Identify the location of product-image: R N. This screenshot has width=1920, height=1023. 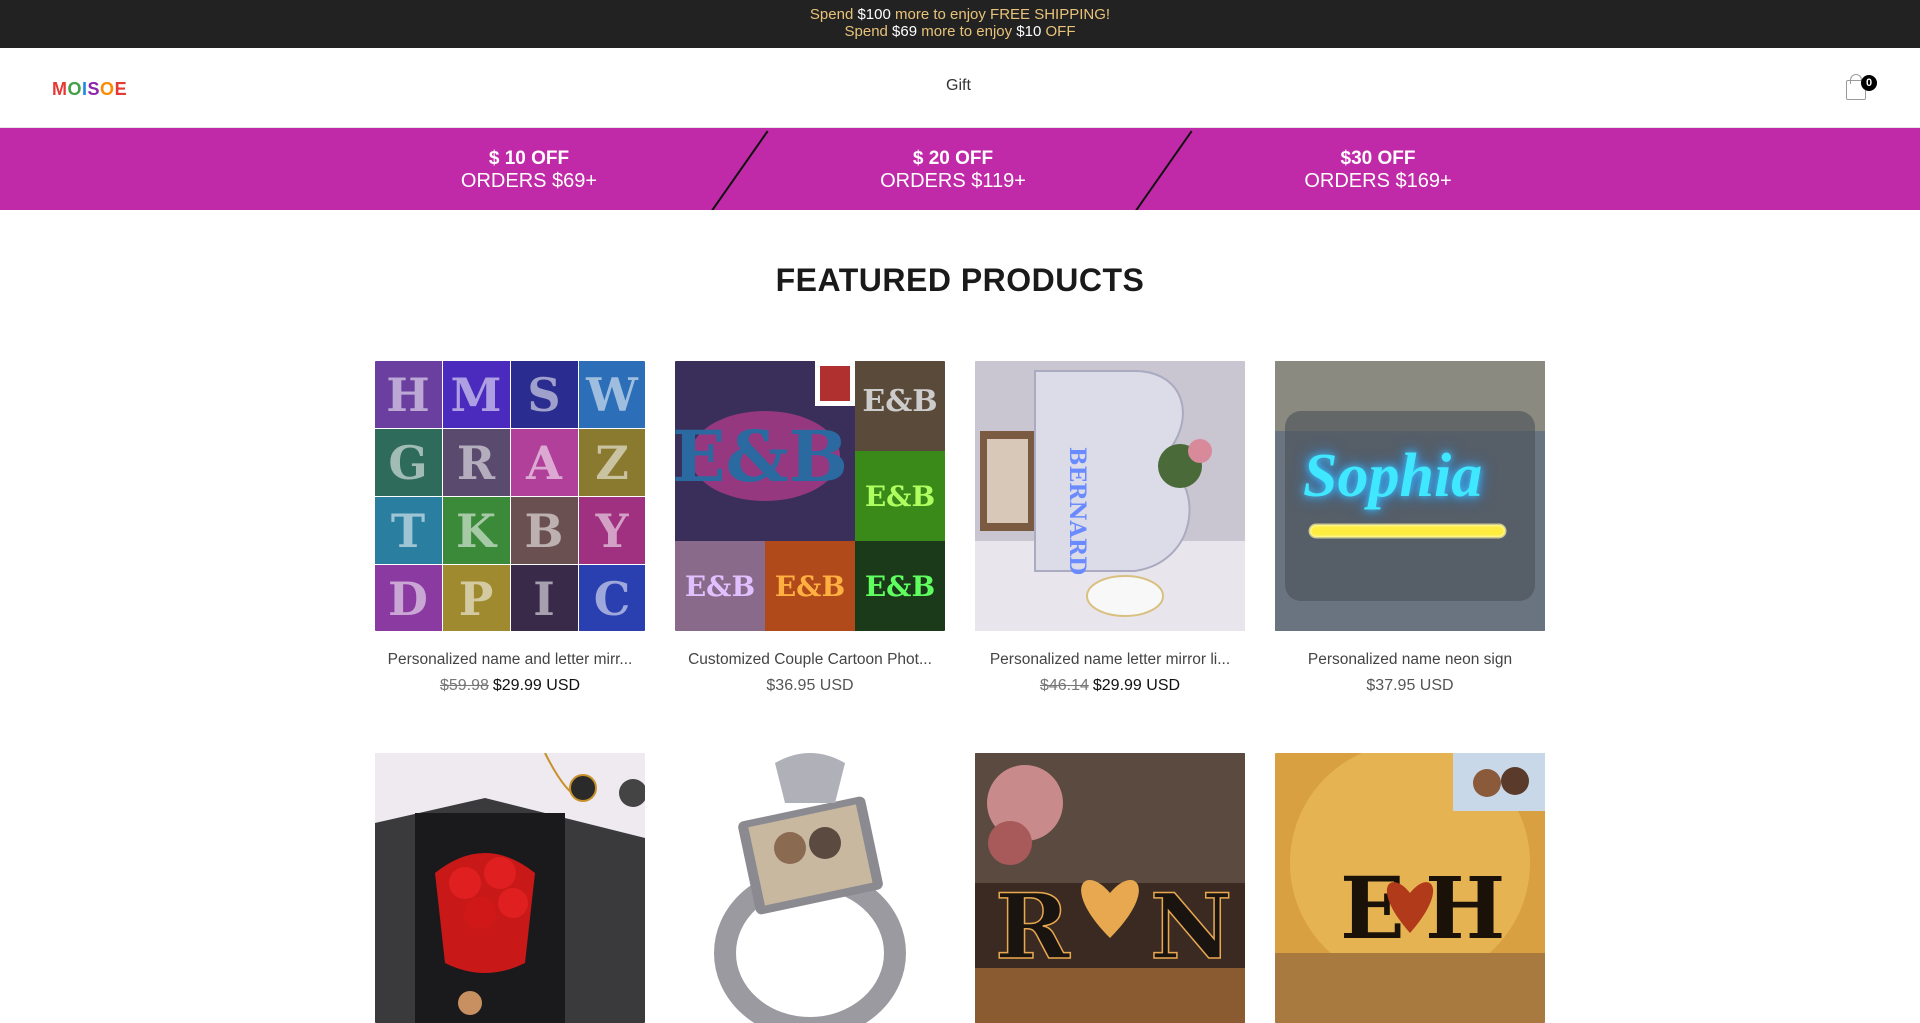
(1110, 888).